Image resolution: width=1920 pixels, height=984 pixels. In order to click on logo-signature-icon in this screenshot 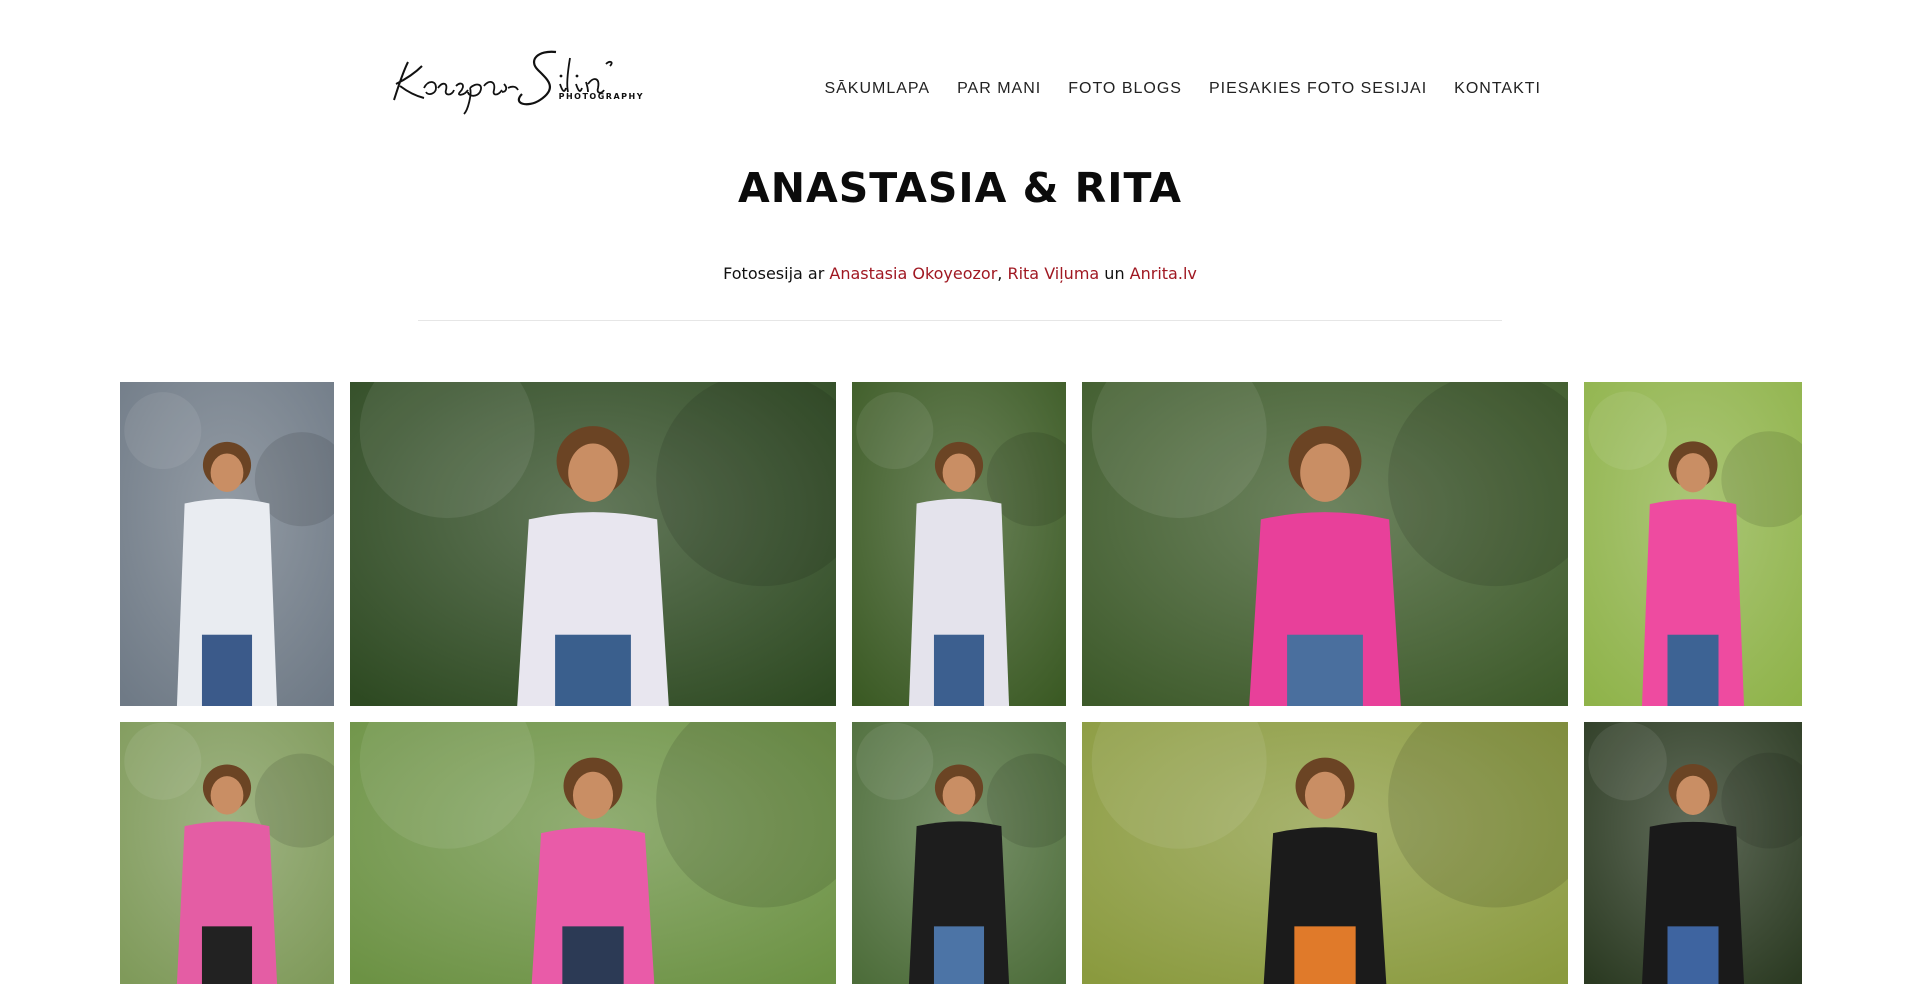, I will do `click(503, 82)`.